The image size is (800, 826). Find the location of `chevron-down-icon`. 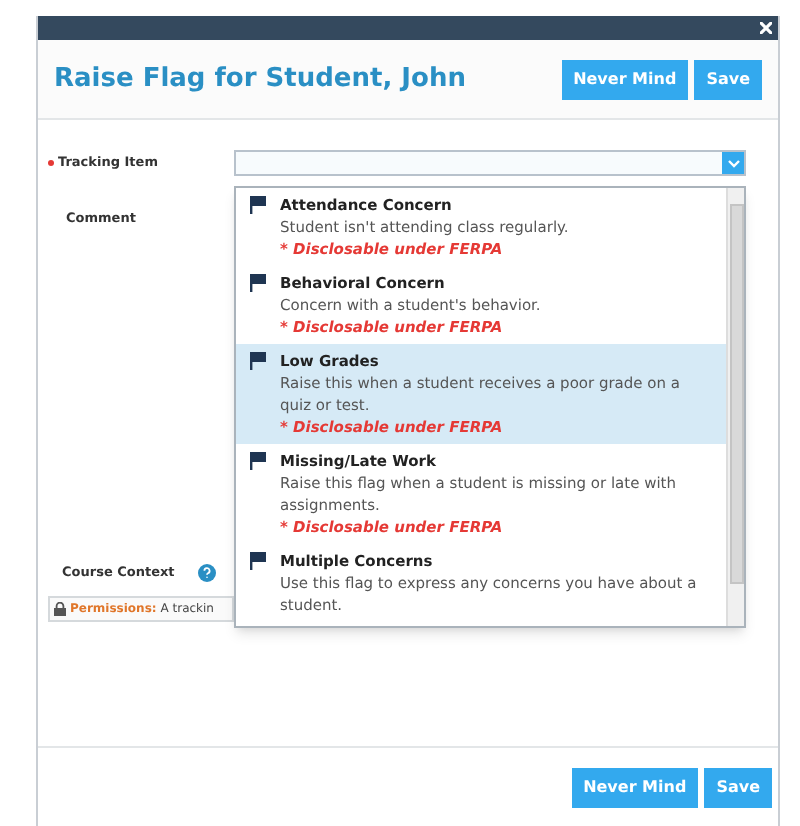

chevron-down-icon is located at coordinates (733, 163).